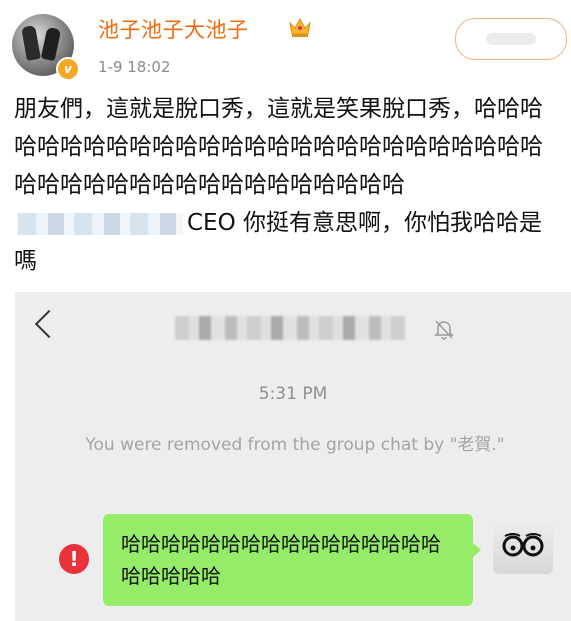 The image size is (571, 621). I want to click on message-bubble: 哈哈哈哈哈哈哈哈哈哈哈哈哈哈哈哈哈哈哈哈哈, so click(292, 560).